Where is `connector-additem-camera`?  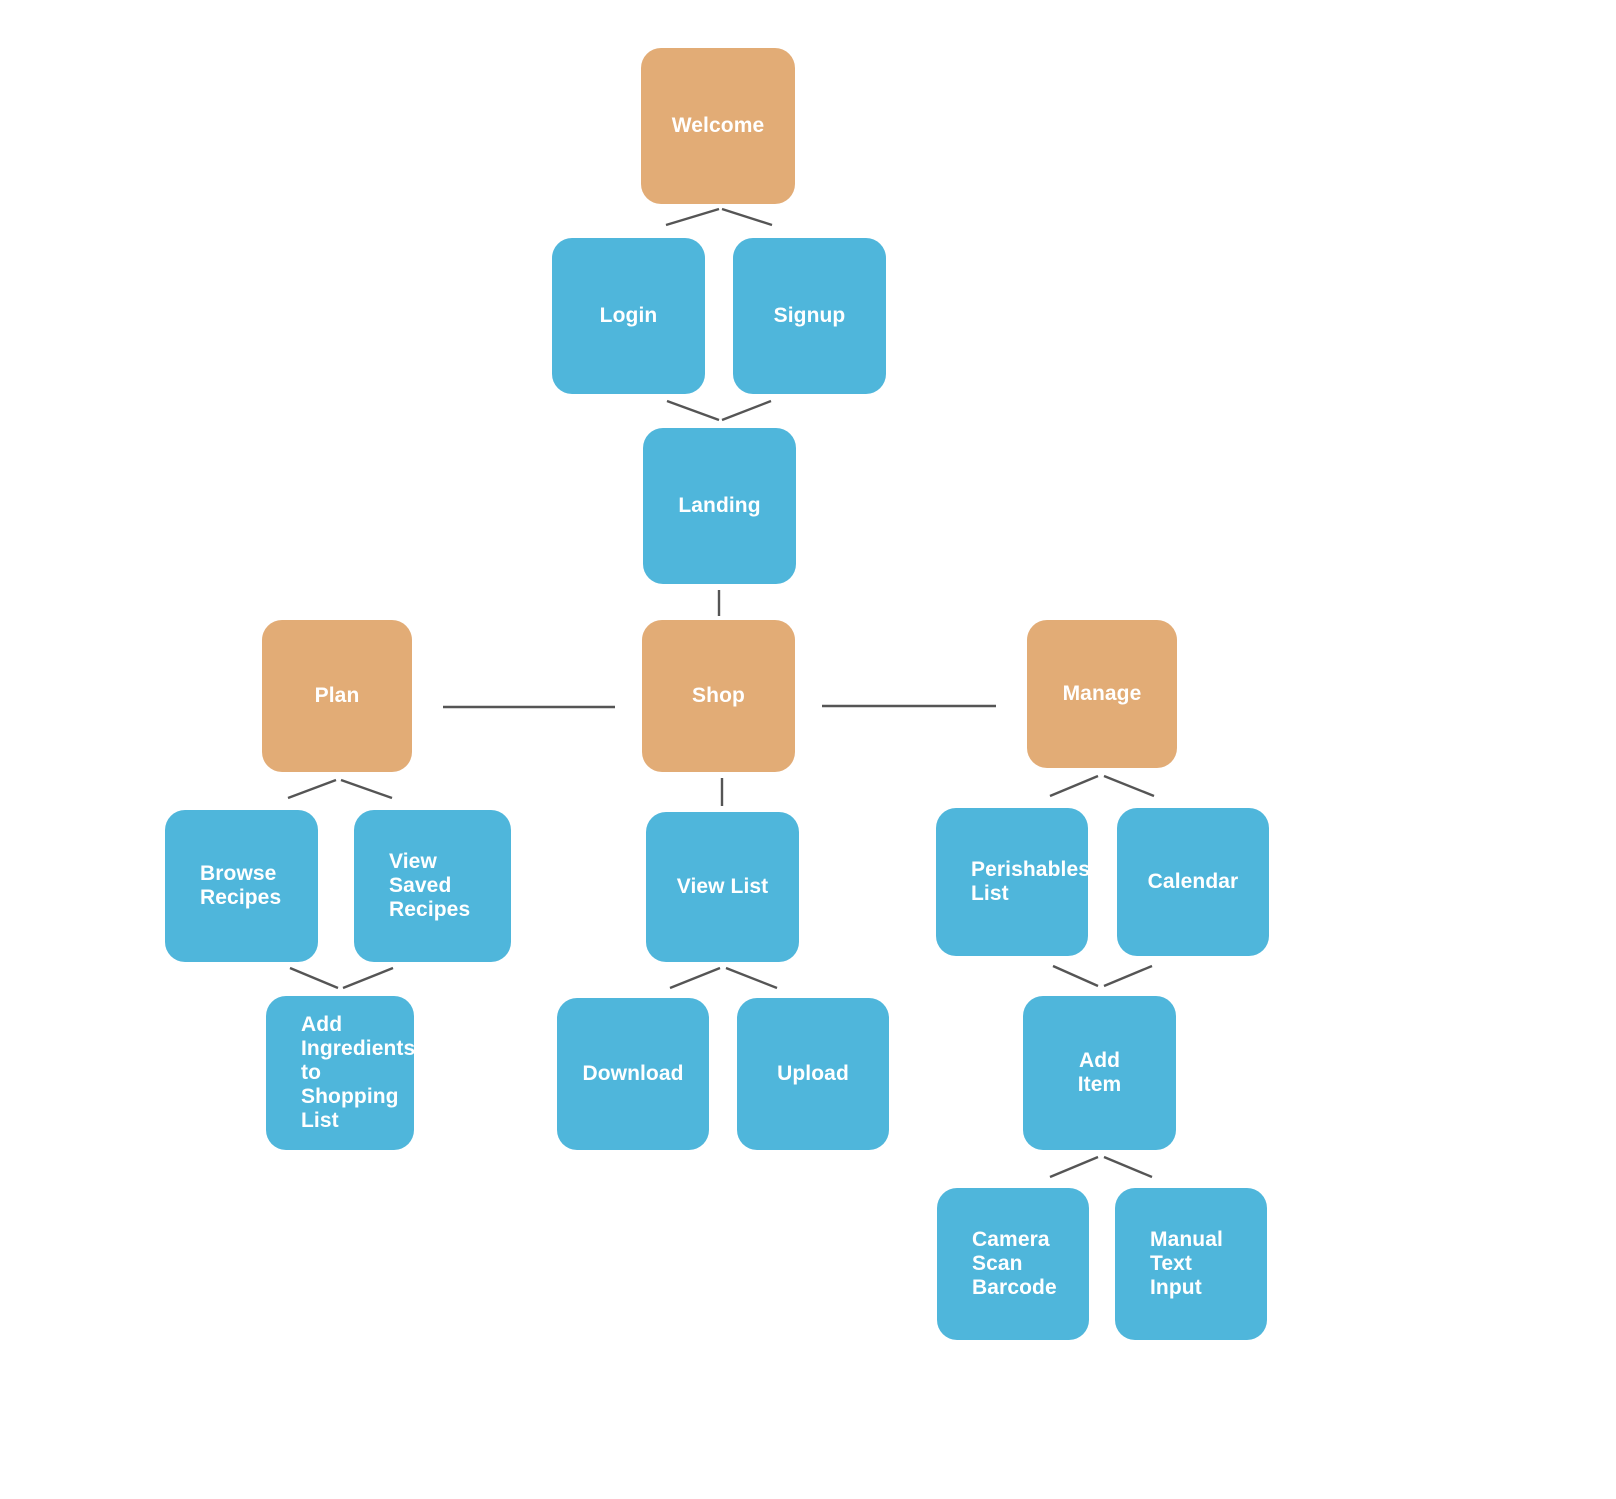 connector-additem-camera is located at coordinates (1074, 1167).